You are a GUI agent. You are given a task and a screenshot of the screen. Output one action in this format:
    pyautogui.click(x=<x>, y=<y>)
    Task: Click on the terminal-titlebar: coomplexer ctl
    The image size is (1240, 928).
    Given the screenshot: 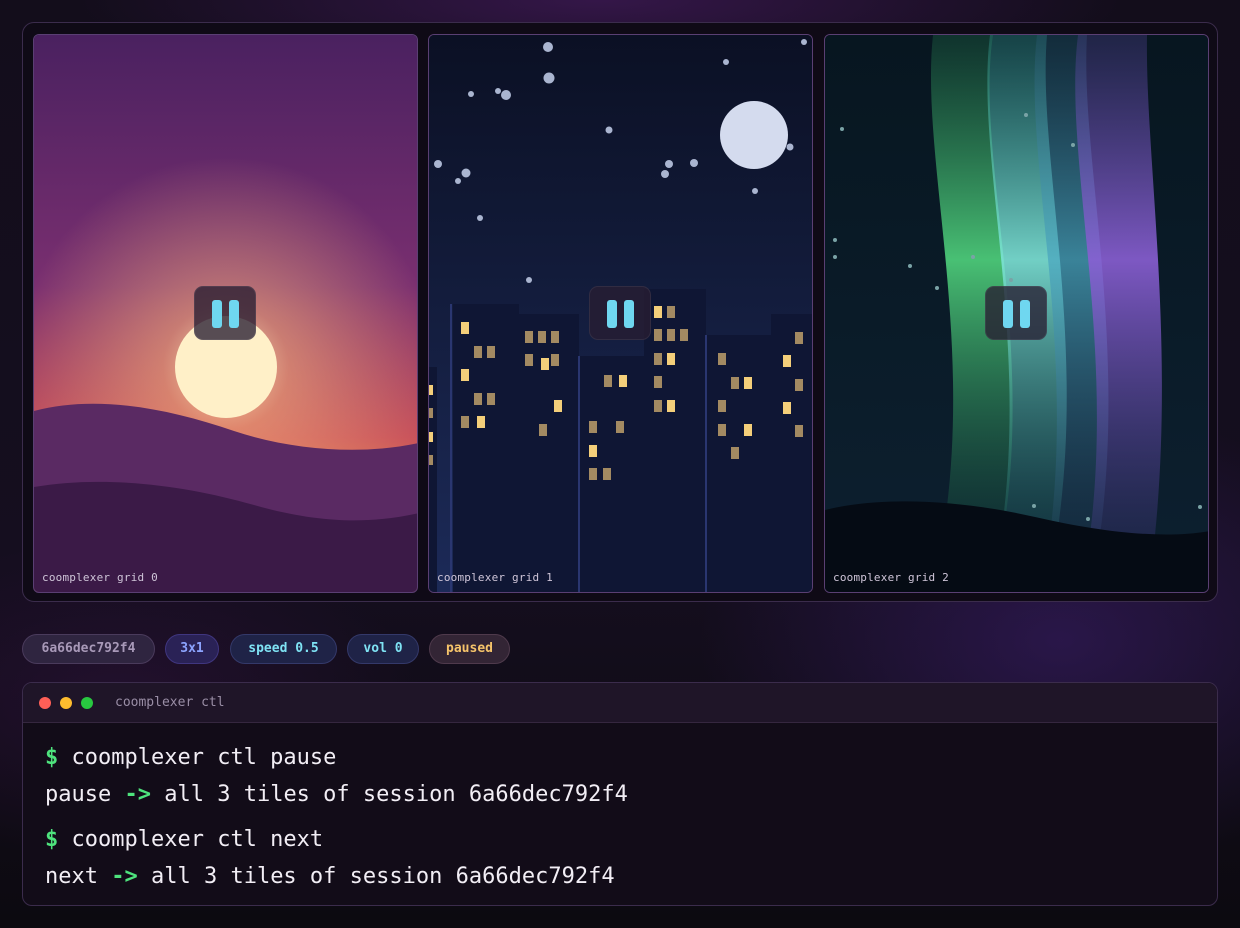 What is the action you would take?
    pyautogui.click(x=620, y=703)
    